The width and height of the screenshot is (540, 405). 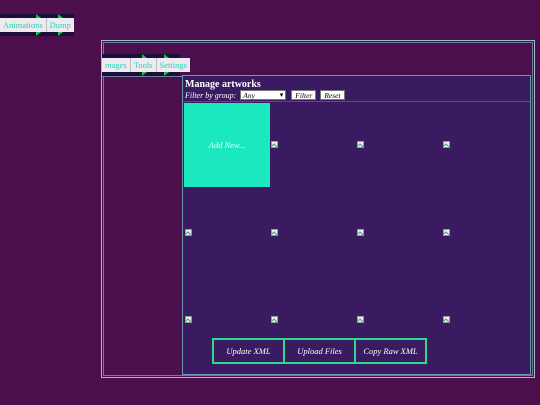 I want to click on sub-menu-item-tools: Tools, so click(x=144, y=65).